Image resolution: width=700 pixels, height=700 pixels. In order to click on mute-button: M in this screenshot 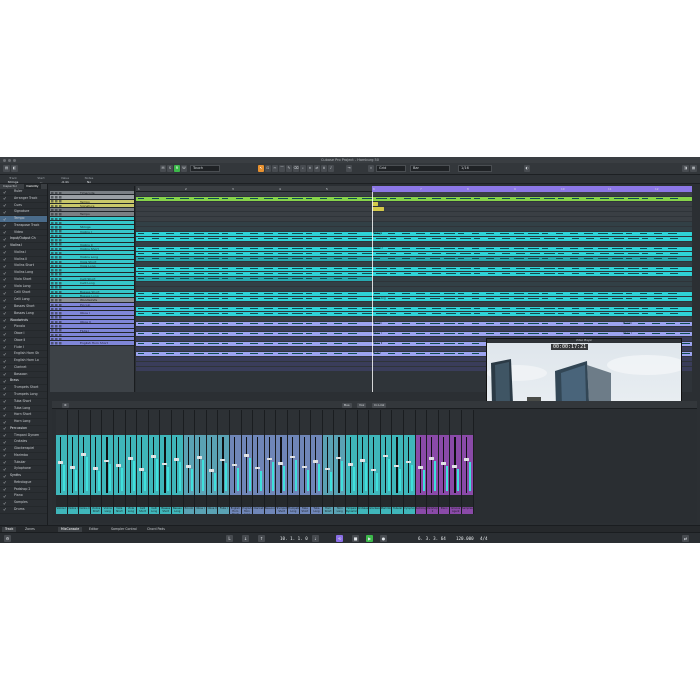, I will do `click(163, 168)`.